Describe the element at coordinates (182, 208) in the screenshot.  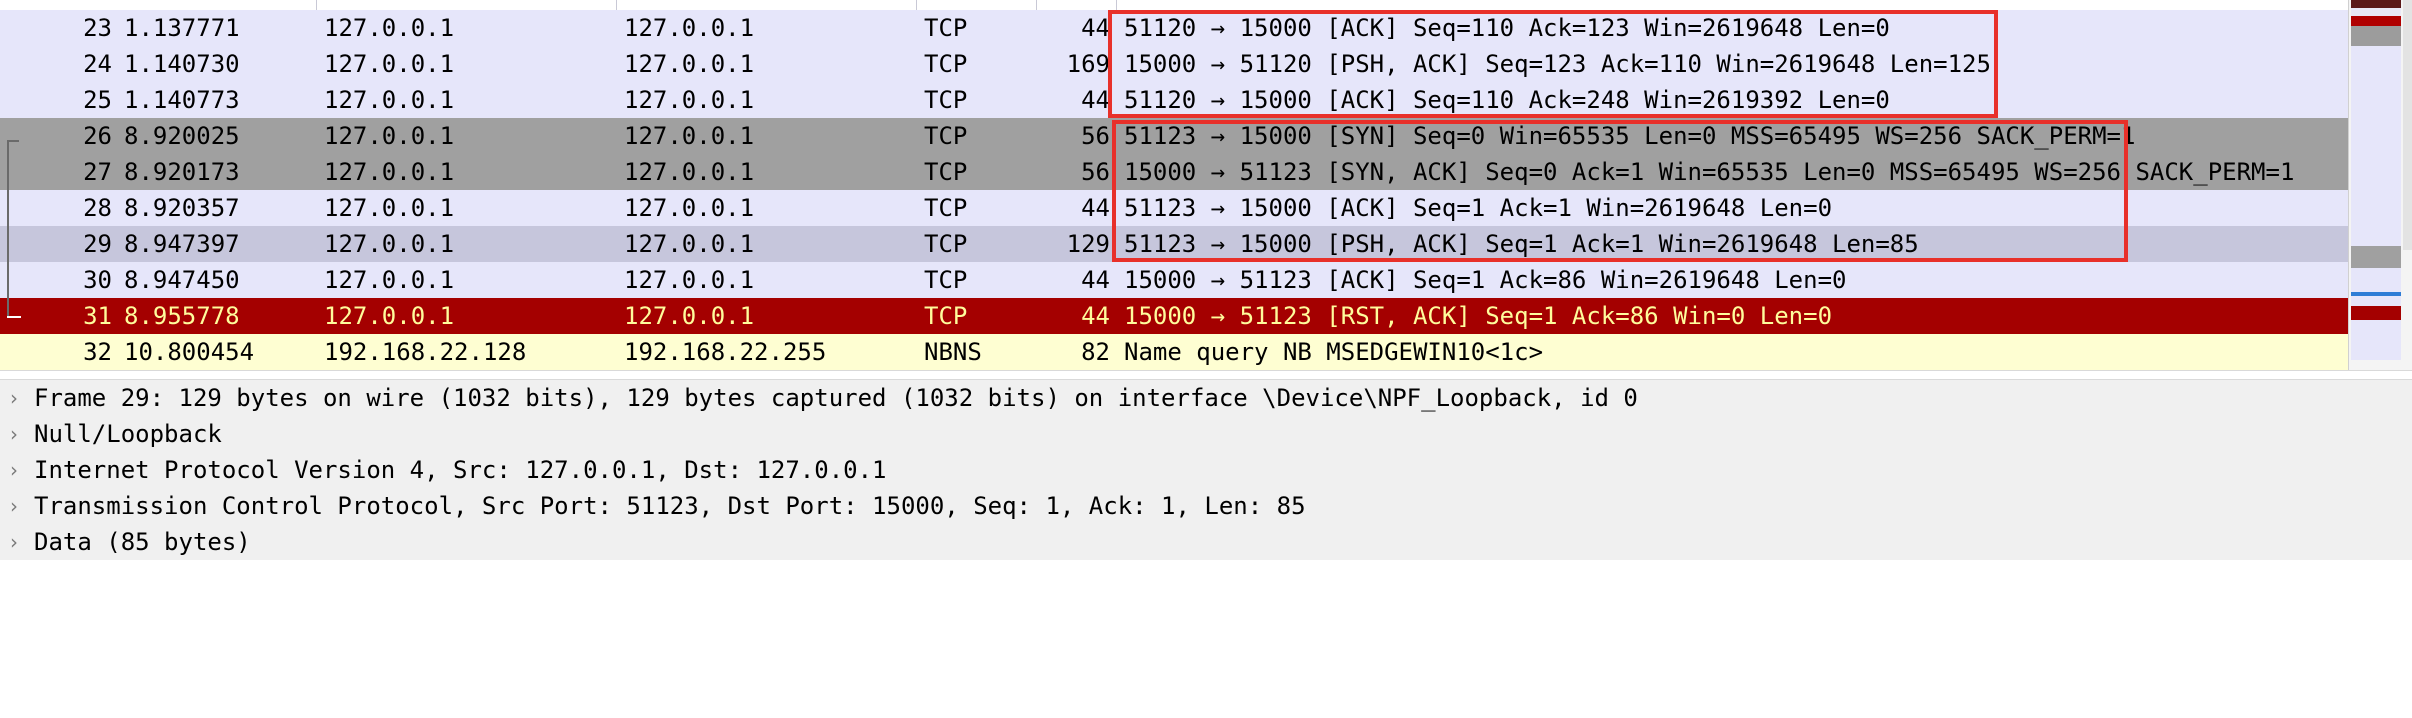
I see `packet-time: 8.920357` at that location.